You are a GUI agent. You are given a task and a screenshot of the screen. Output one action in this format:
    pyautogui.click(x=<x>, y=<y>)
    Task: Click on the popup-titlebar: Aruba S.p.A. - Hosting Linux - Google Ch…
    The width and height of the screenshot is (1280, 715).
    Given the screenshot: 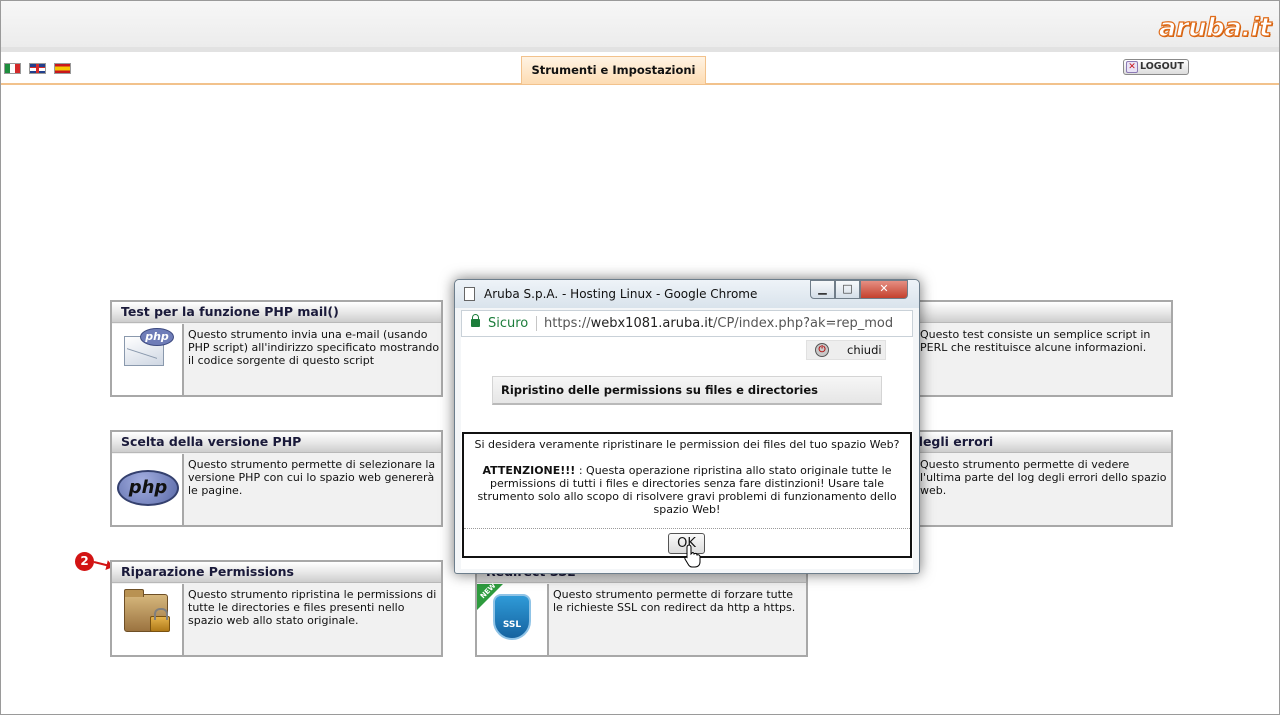 What is the action you would take?
    pyautogui.click(x=687, y=294)
    